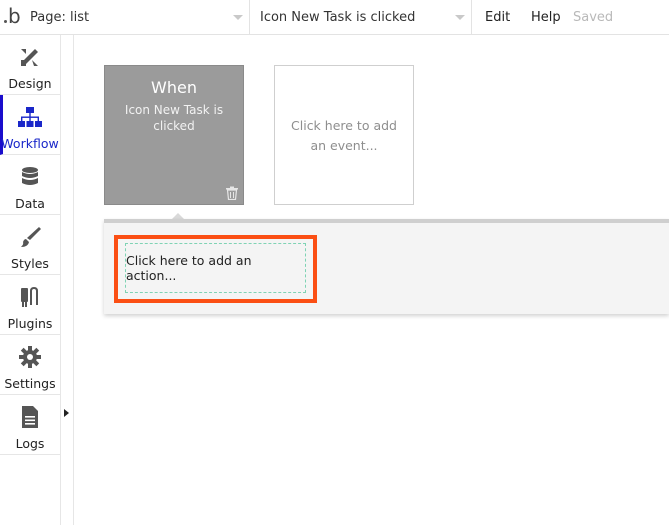  What do you see at coordinates (174, 87) in the screenshot?
I see `event-card-title: When` at bounding box center [174, 87].